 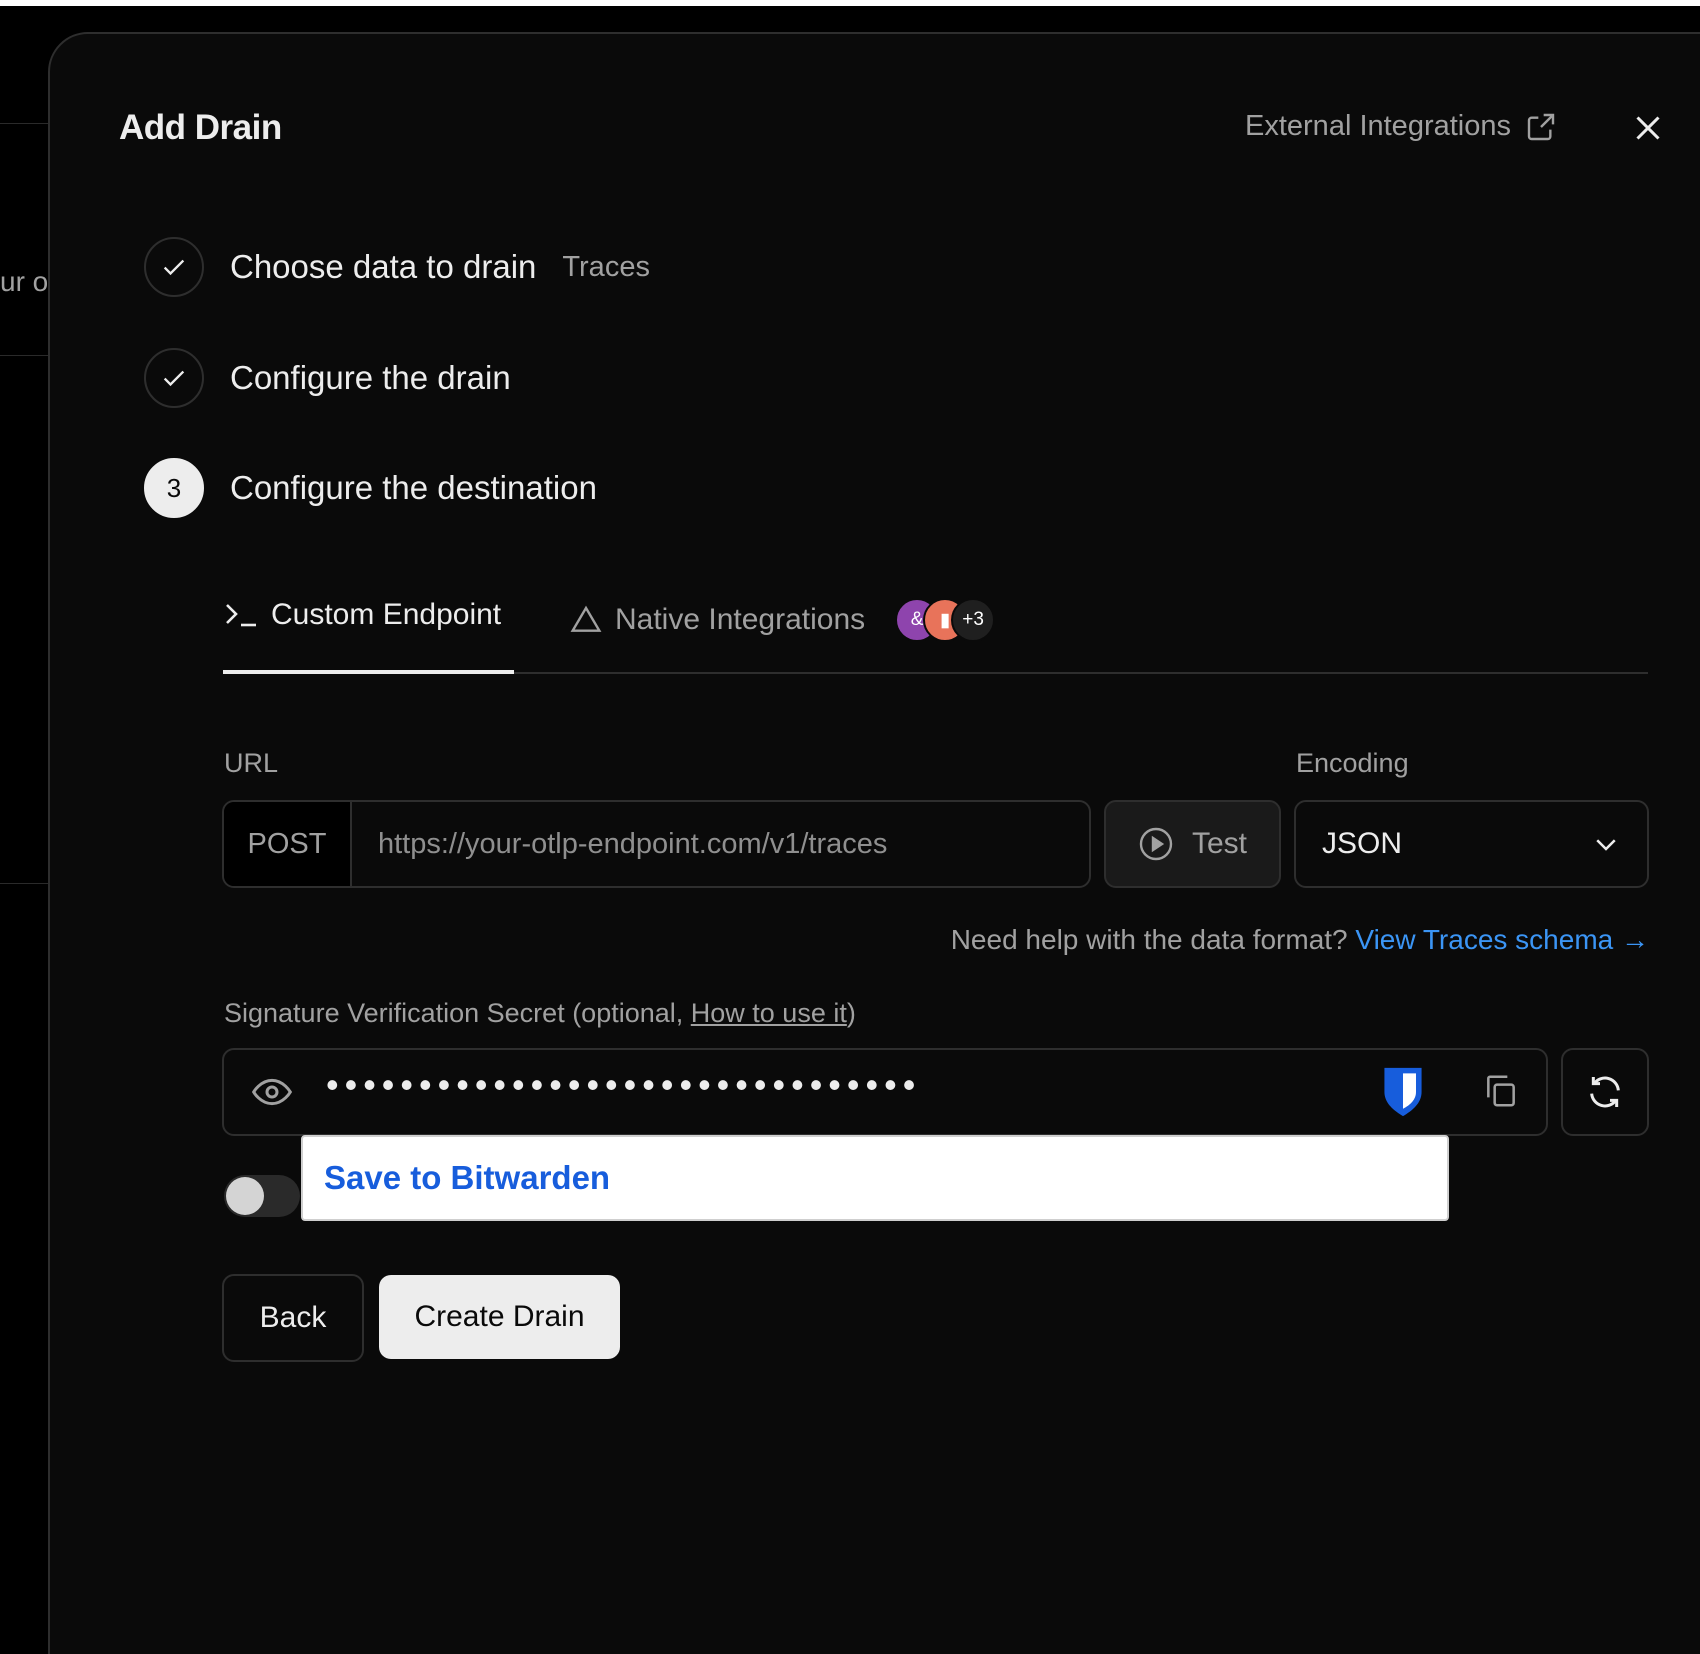 What do you see at coordinates (25, 239) in the screenshot?
I see `background-card` at bounding box center [25, 239].